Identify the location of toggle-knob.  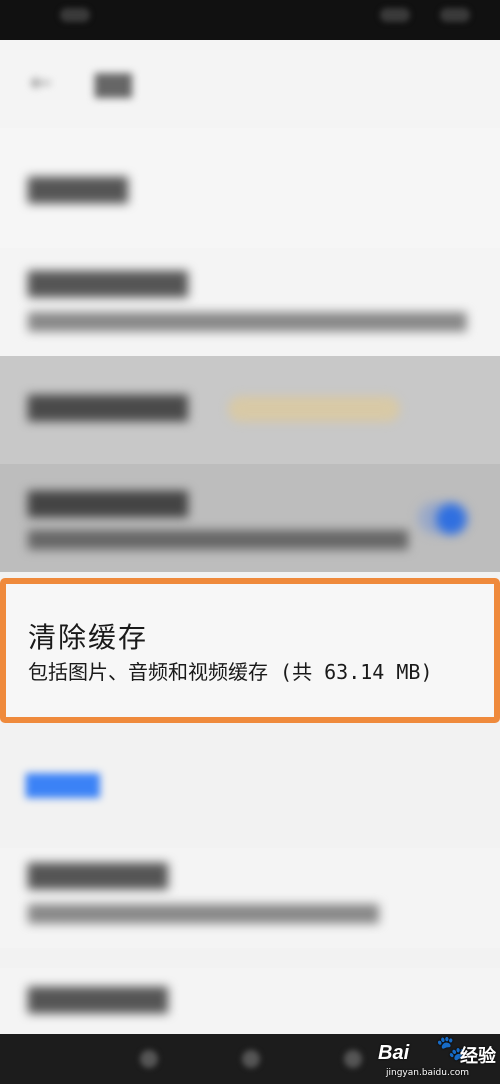
(451, 519).